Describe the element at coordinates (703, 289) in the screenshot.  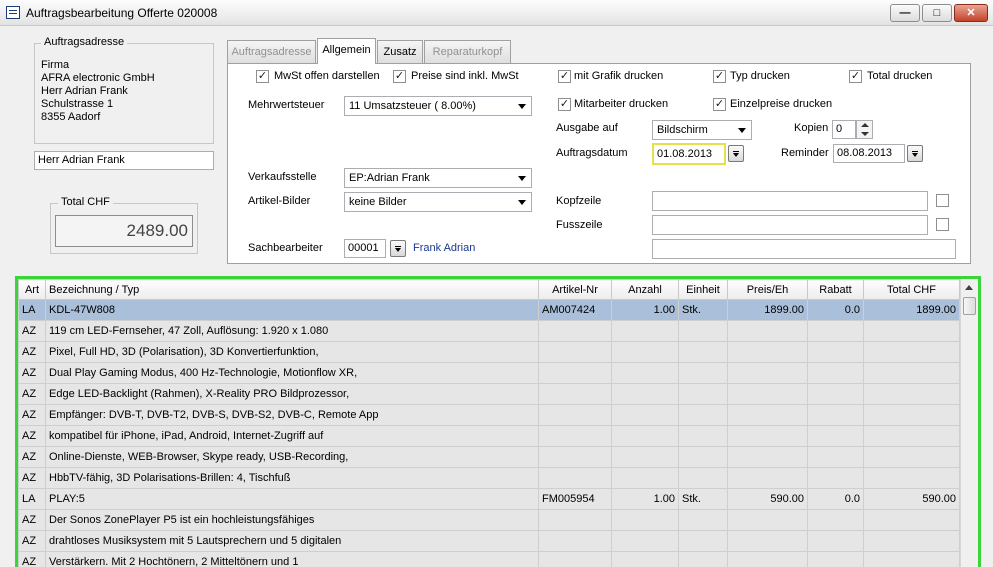
I see `header-col-einheit: Einheit` at that location.